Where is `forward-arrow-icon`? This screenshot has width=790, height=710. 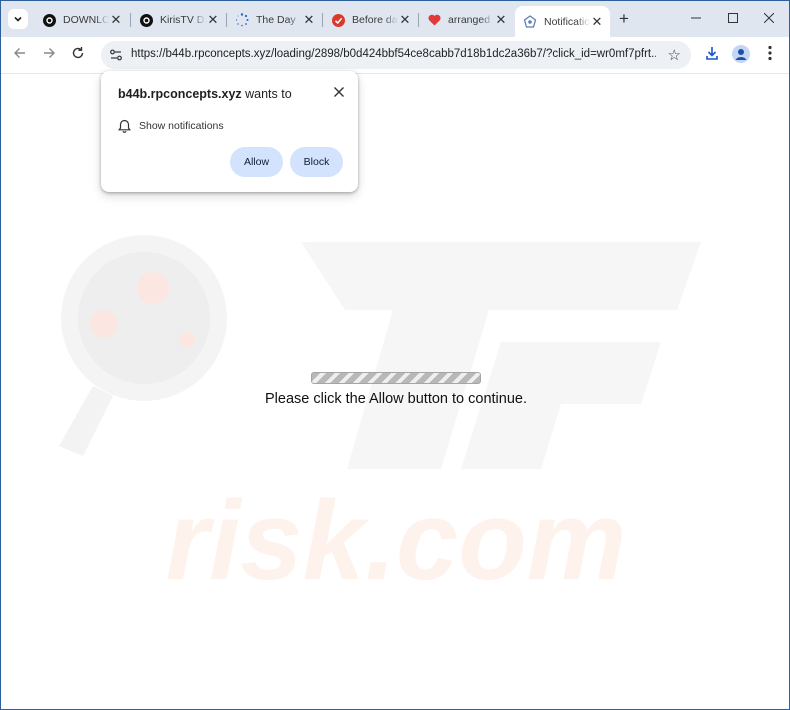 forward-arrow-icon is located at coordinates (49, 53).